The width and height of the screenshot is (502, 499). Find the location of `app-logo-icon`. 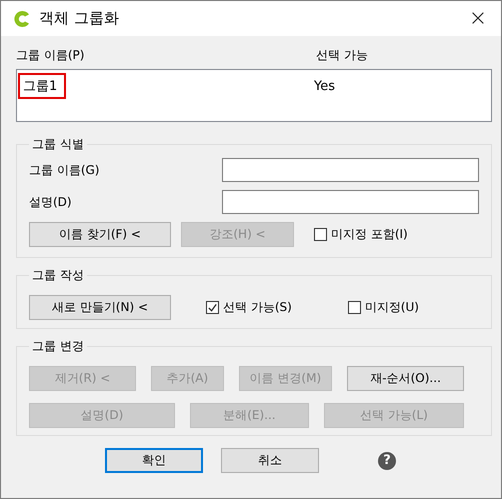

app-logo-icon is located at coordinates (22, 18).